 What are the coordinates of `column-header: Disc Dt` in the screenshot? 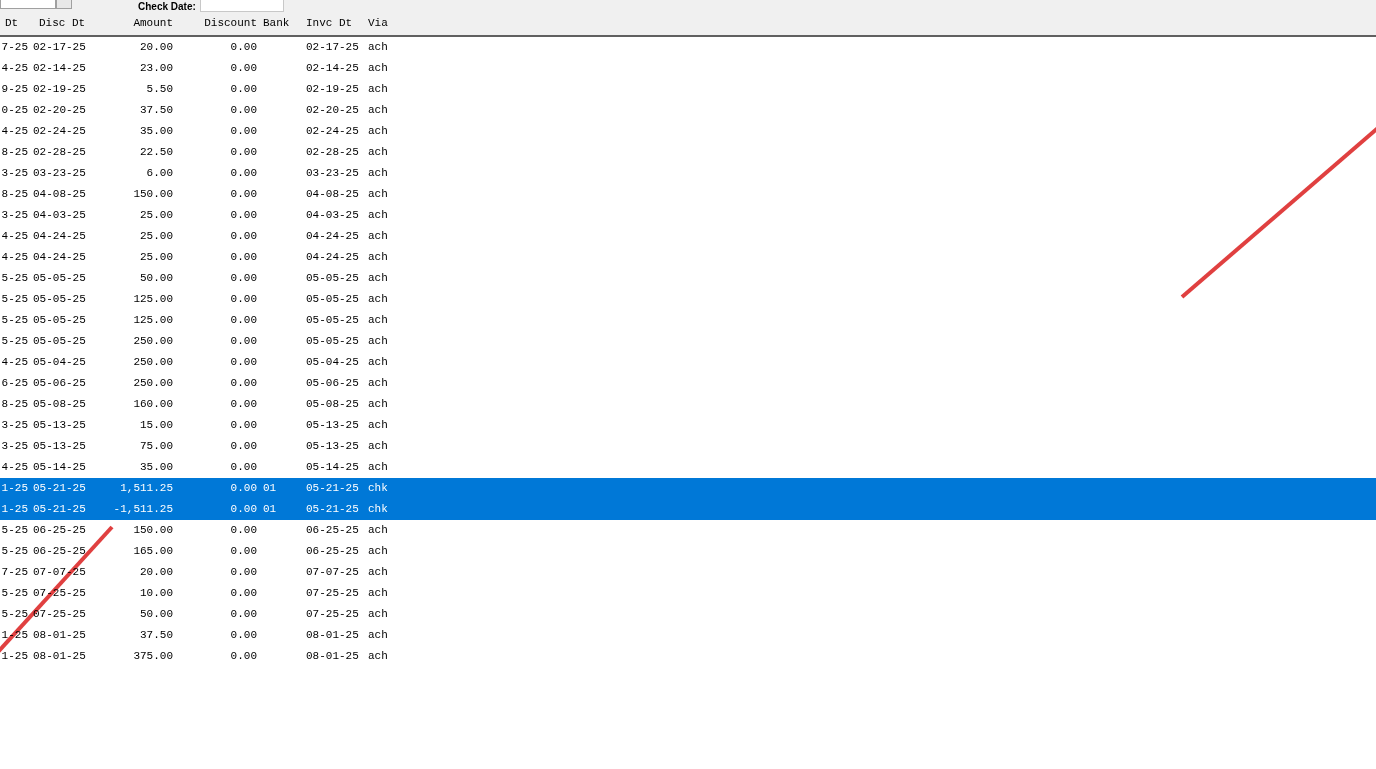 It's located at (61, 25).